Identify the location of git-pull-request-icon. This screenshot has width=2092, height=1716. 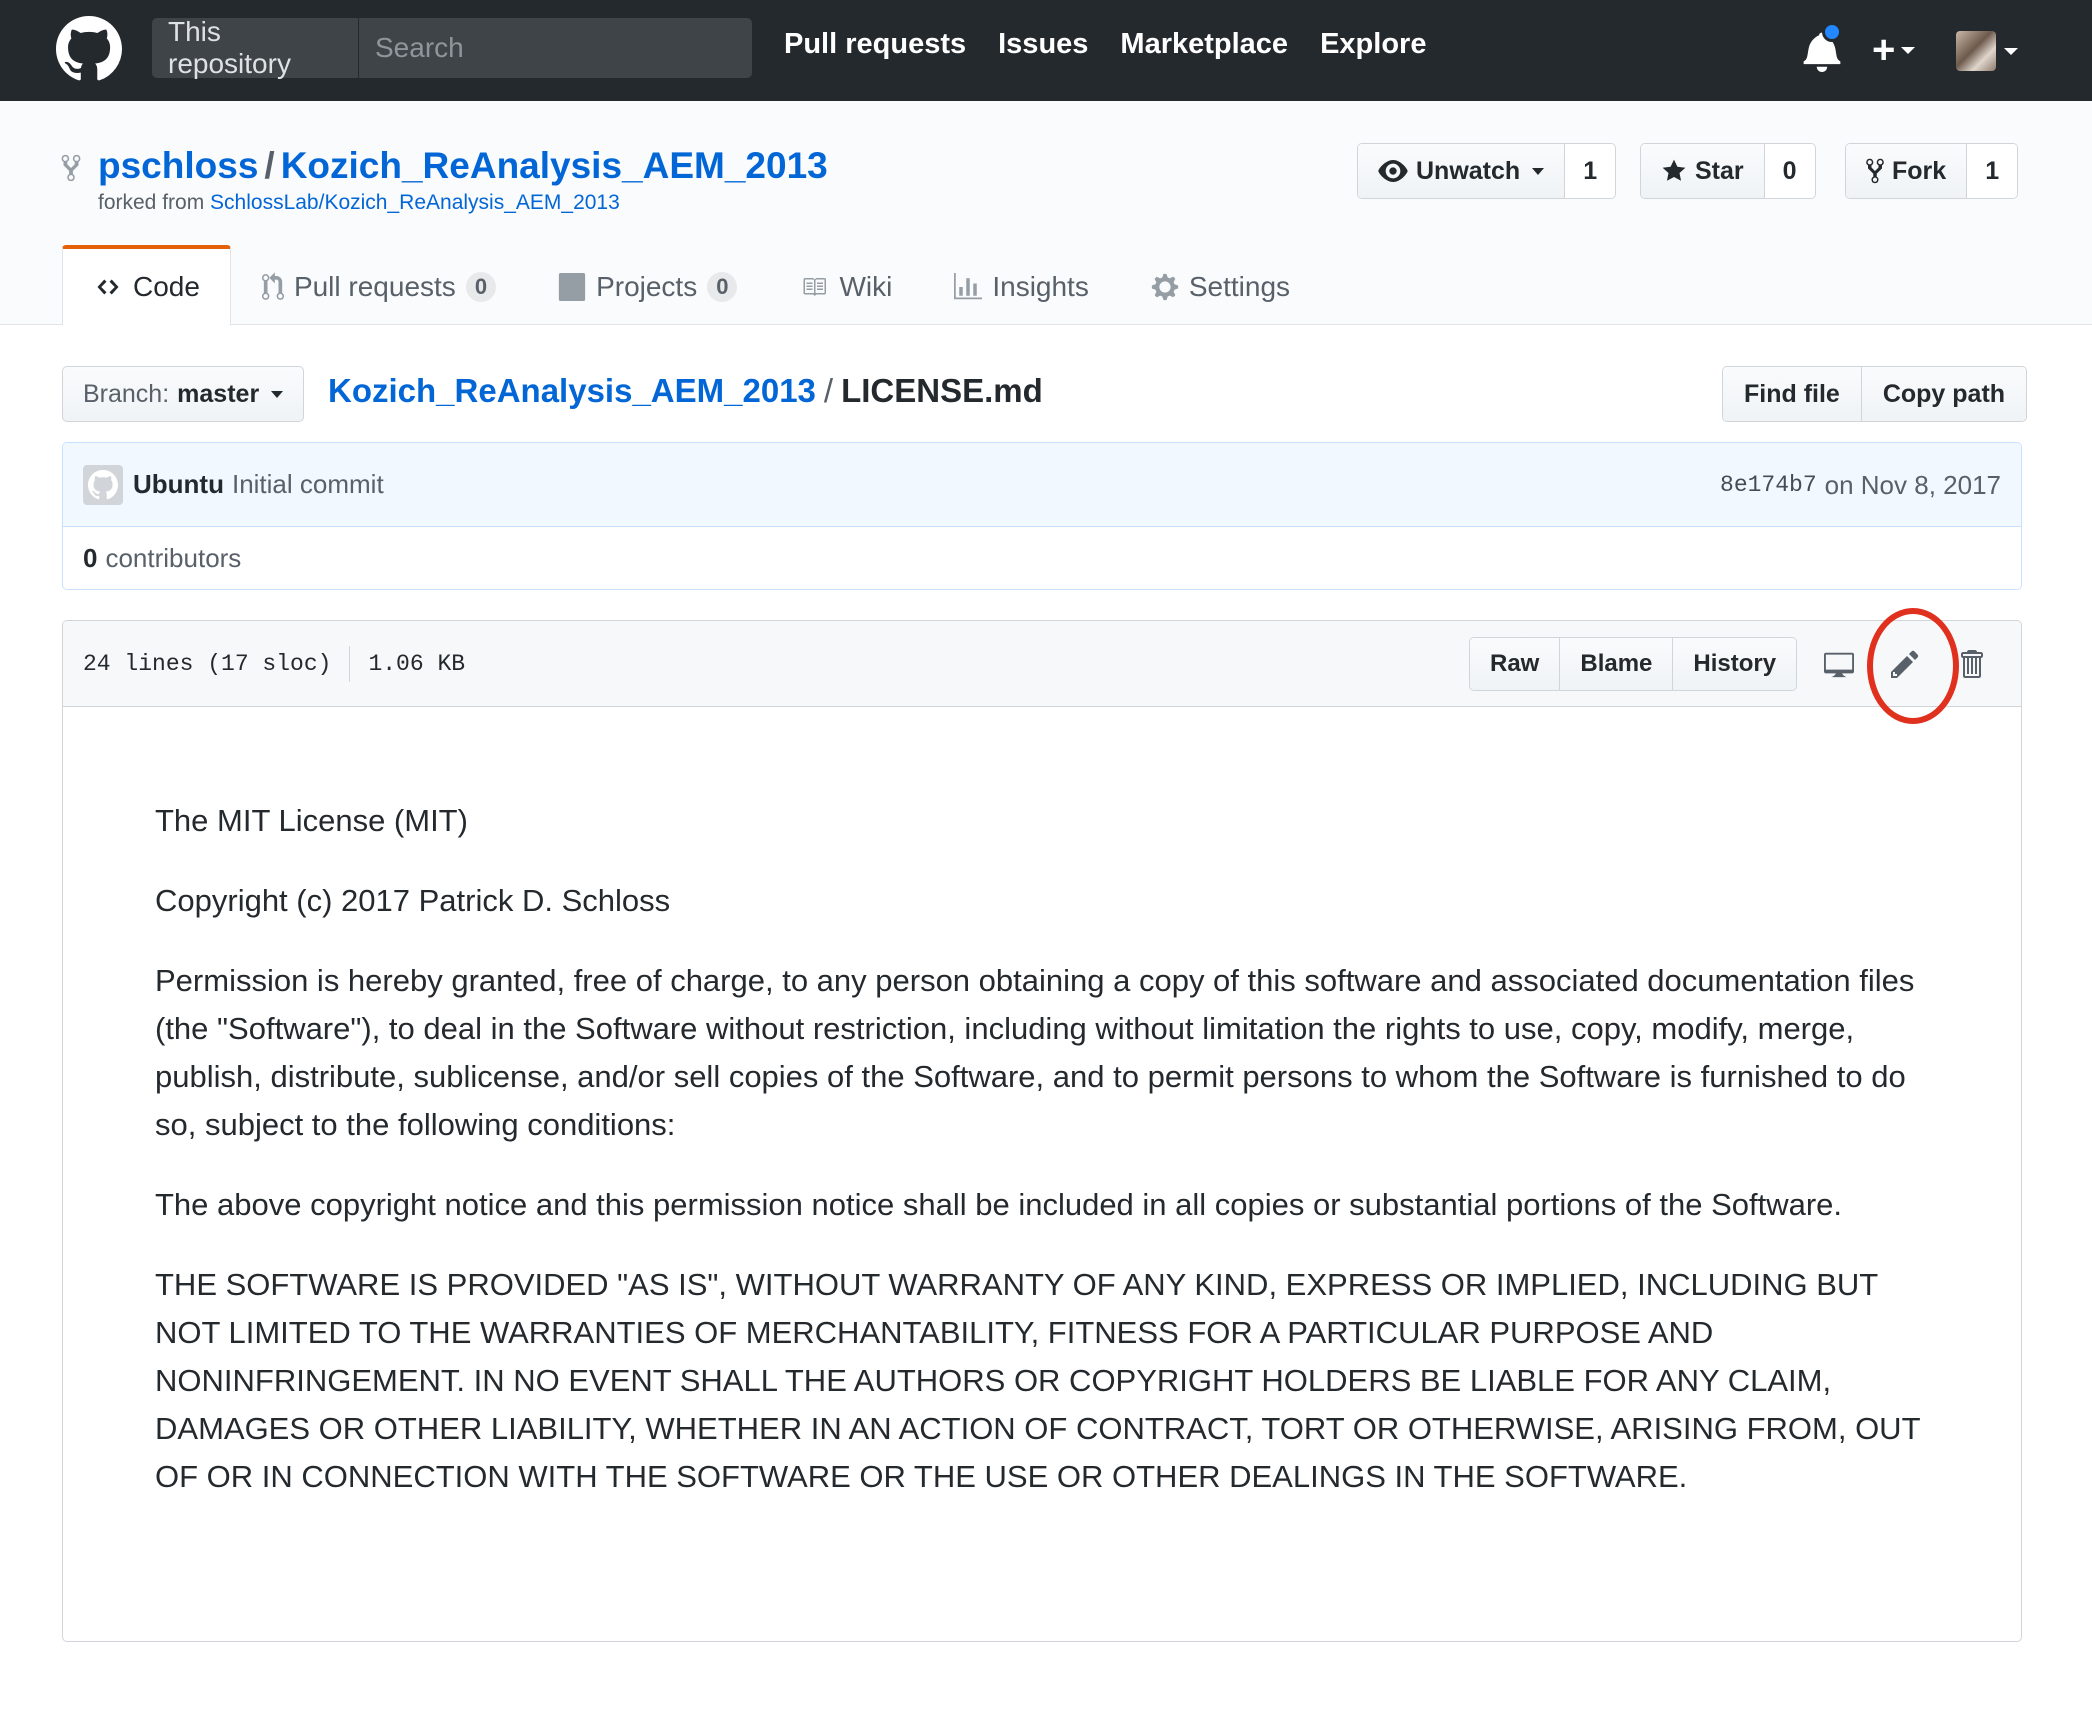
(272, 286).